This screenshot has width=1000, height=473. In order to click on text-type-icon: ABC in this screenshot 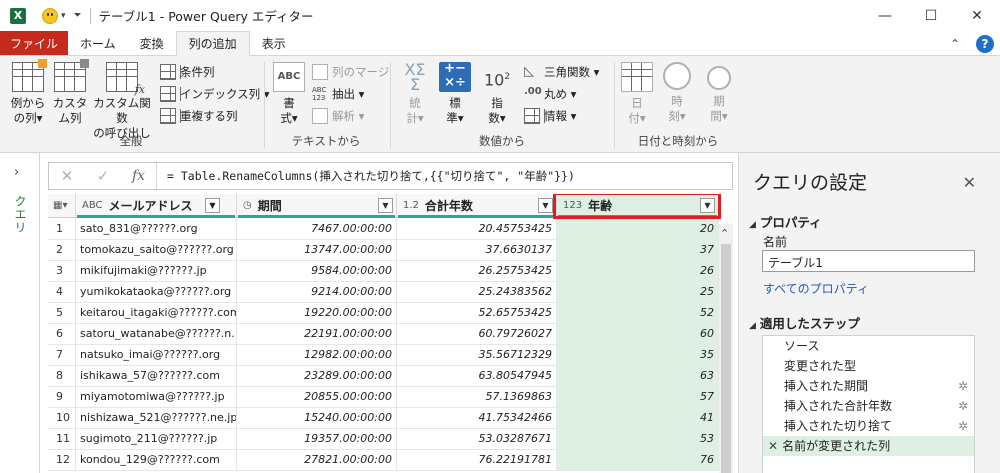, I will do `click(92, 205)`.